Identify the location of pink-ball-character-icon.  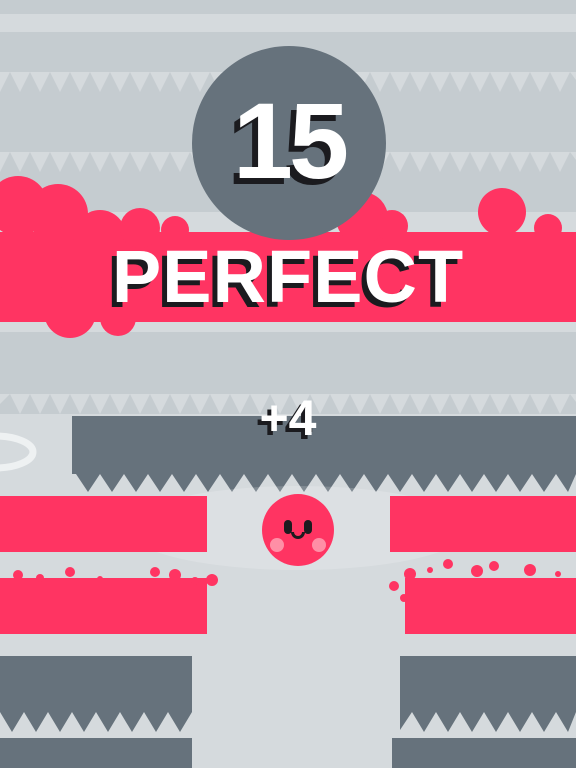
(298, 530).